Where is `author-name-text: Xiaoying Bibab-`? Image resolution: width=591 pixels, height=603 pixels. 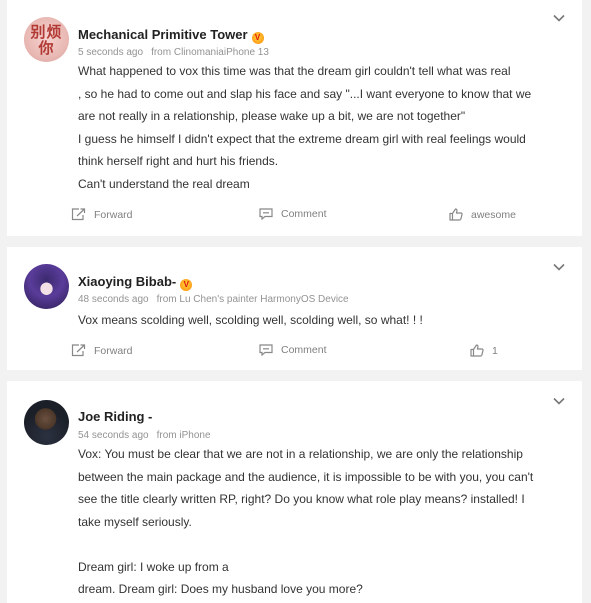 author-name-text: Xiaoying Bibab- is located at coordinates (127, 281).